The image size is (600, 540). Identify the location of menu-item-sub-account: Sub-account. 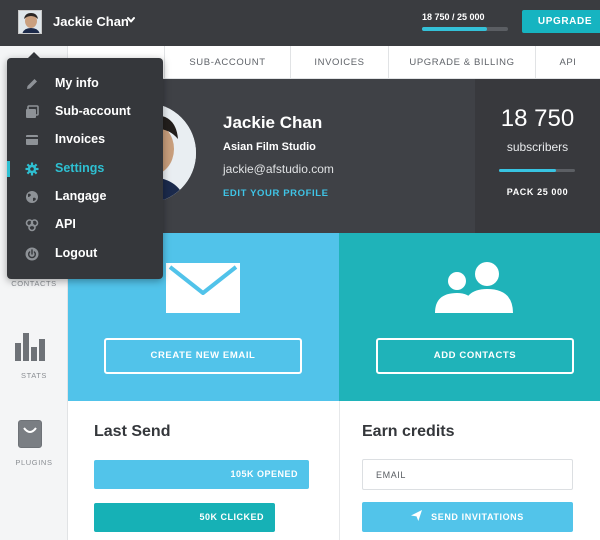
(85, 112).